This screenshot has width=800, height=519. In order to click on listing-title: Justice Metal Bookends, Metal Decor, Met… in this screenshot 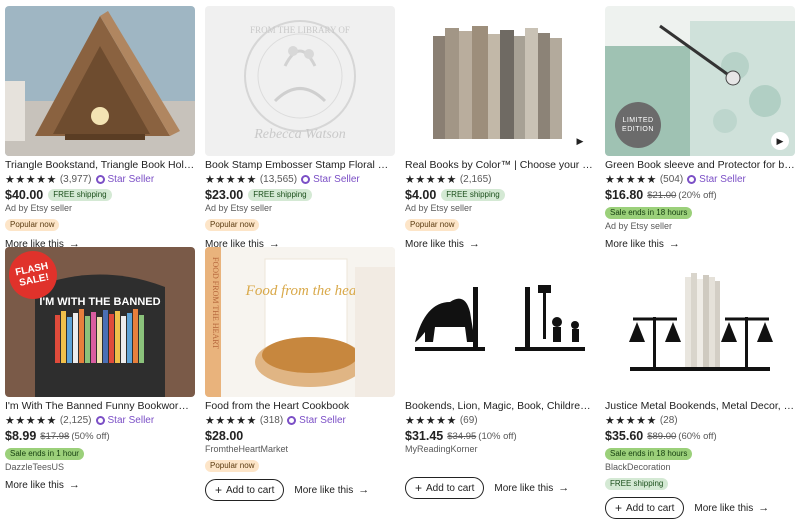, I will do `click(700, 406)`.